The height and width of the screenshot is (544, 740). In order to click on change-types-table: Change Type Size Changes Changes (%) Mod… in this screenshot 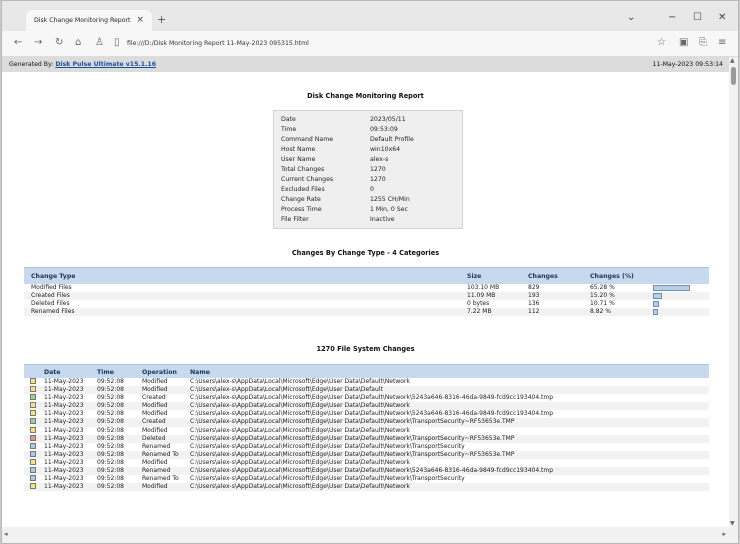, I will do `click(366, 291)`.